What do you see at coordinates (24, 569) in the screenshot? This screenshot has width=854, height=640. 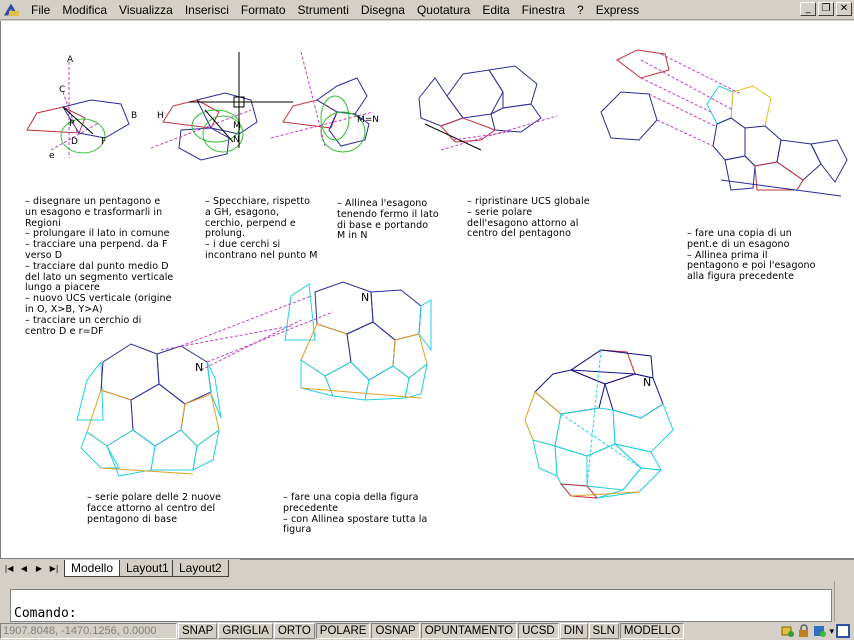 I see `prev-tab-icon: ◀` at bounding box center [24, 569].